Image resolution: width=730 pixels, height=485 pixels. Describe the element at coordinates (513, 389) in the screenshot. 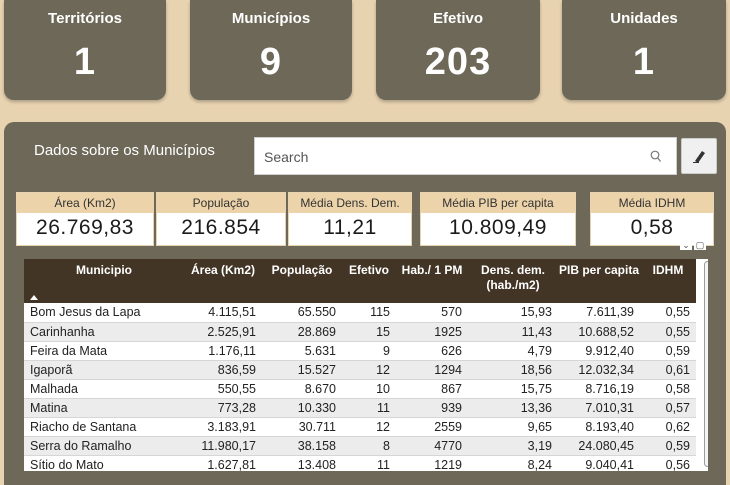

I see `table-cell: 15,75` at that location.